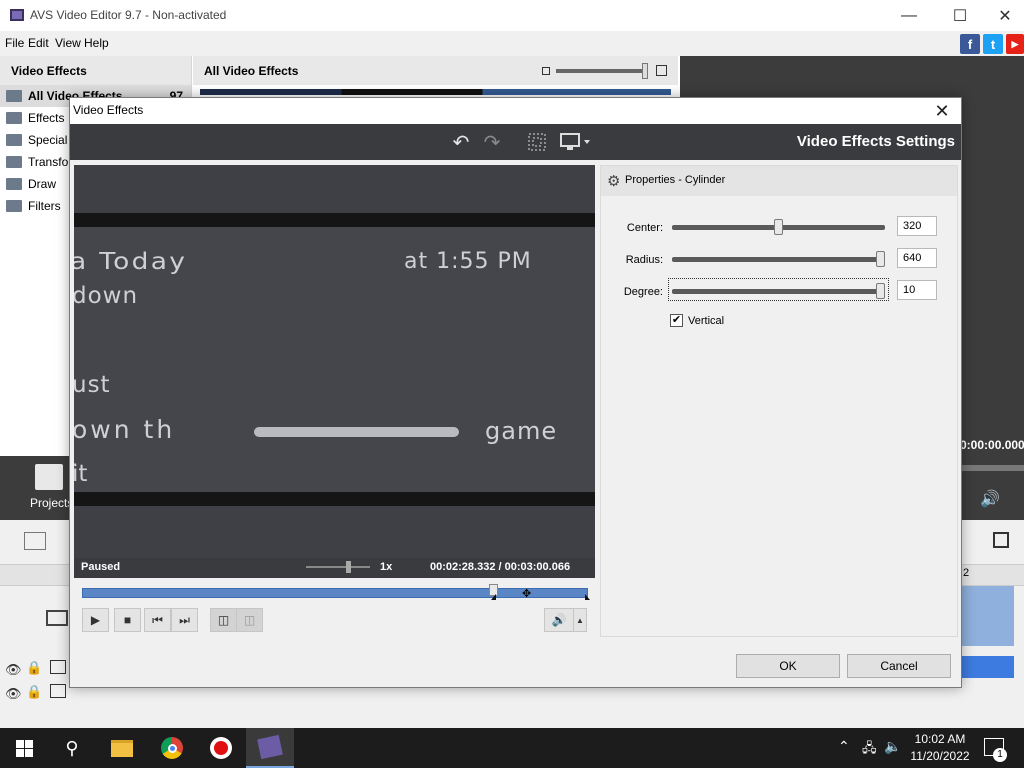  Describe the element at coordinates (899, 666) in the screenshot. I see `cancel-button: Cancel` at that location.